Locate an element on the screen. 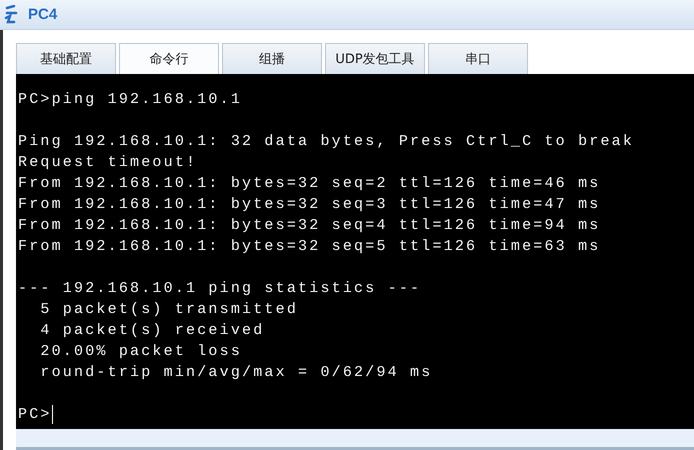 The width and height of the screenshot is (694, 450). terminal-line: From 192.168.10.1: bytes=32 seq=2 ttl=126 time=46 ms is located at coordinates (310, 184).